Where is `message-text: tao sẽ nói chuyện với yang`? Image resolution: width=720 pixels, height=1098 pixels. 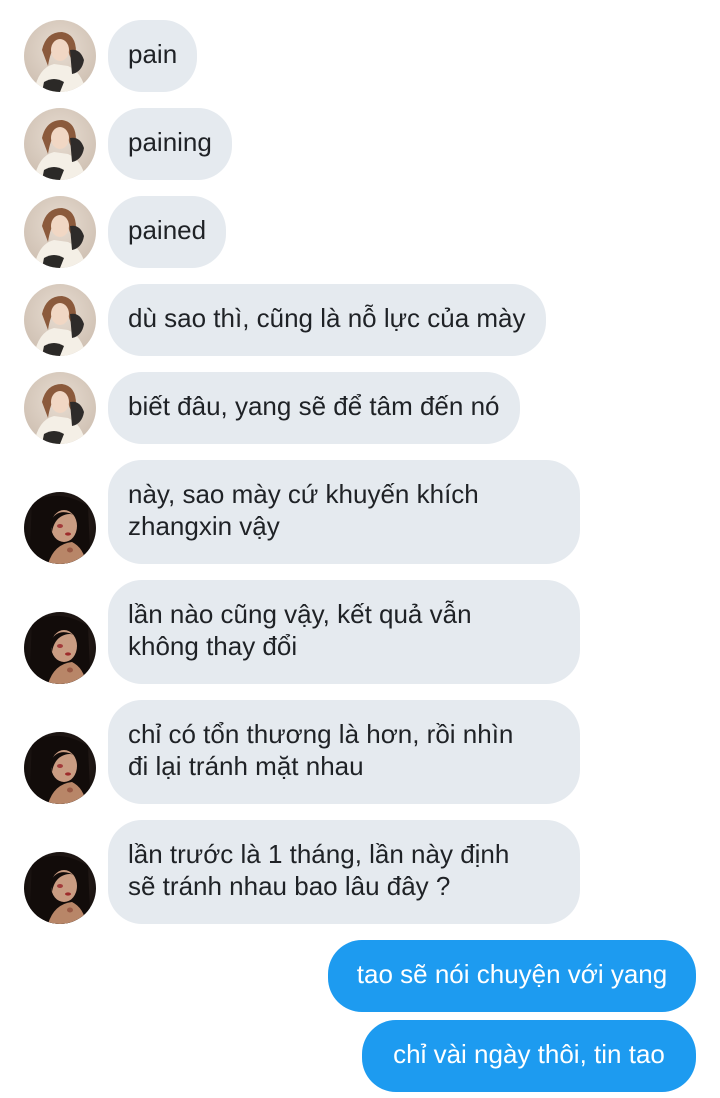
message-text: tao sẽ nói chuyện với yang is located at coordinates (512, 974).